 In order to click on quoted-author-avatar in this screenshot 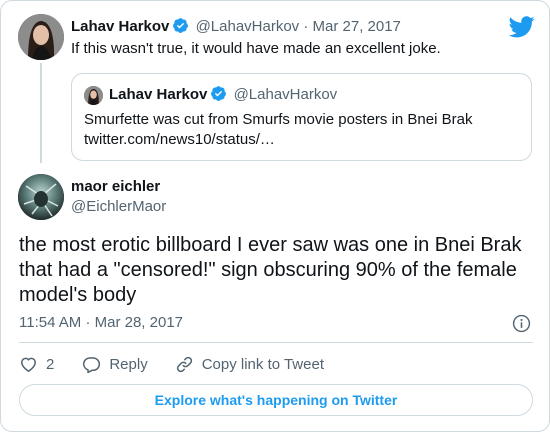, I will do `click(93, 95)`.